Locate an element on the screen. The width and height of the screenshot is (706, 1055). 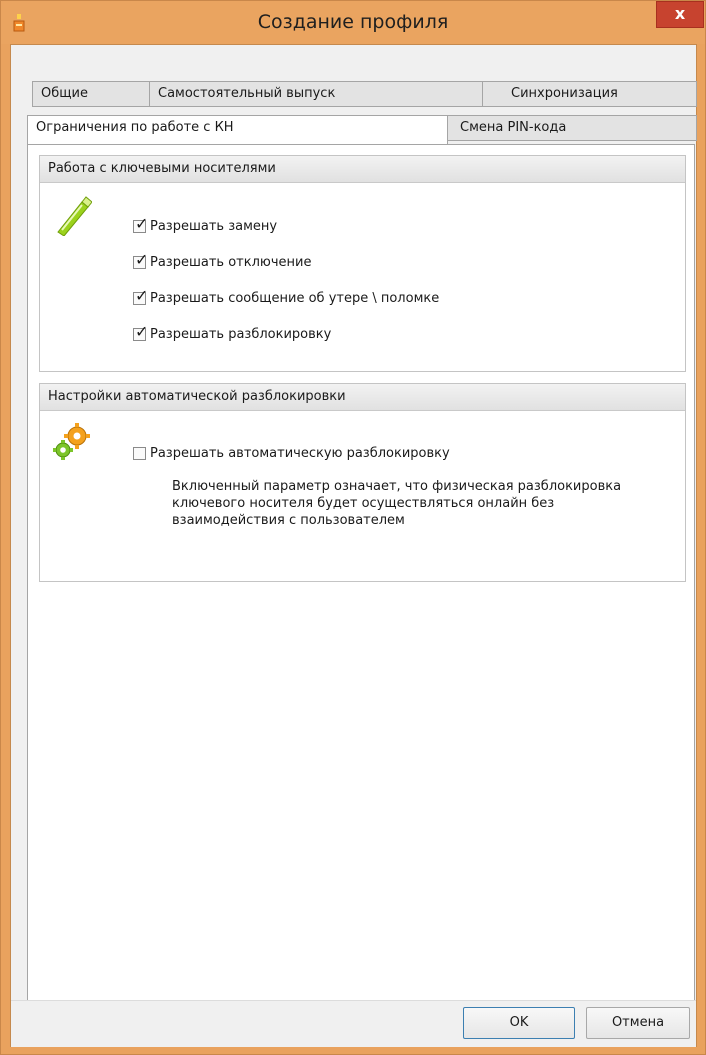
allow-auto-unlock-checkbox is located at coordinates (139, 453).